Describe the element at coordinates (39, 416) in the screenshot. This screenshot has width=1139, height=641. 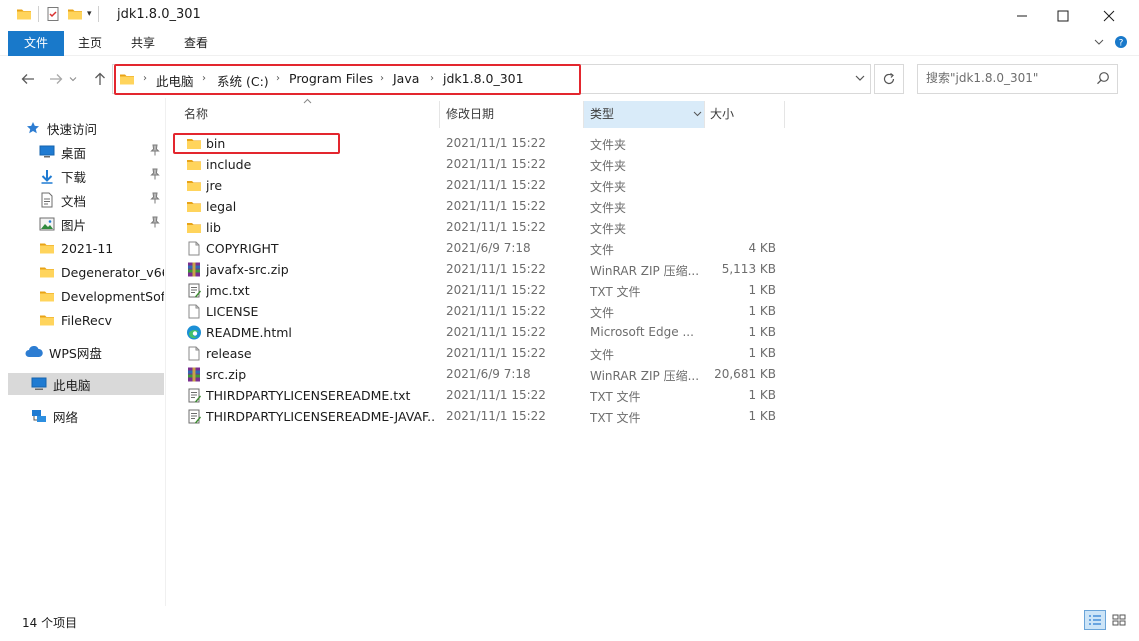
I see `network-icon` at that location.